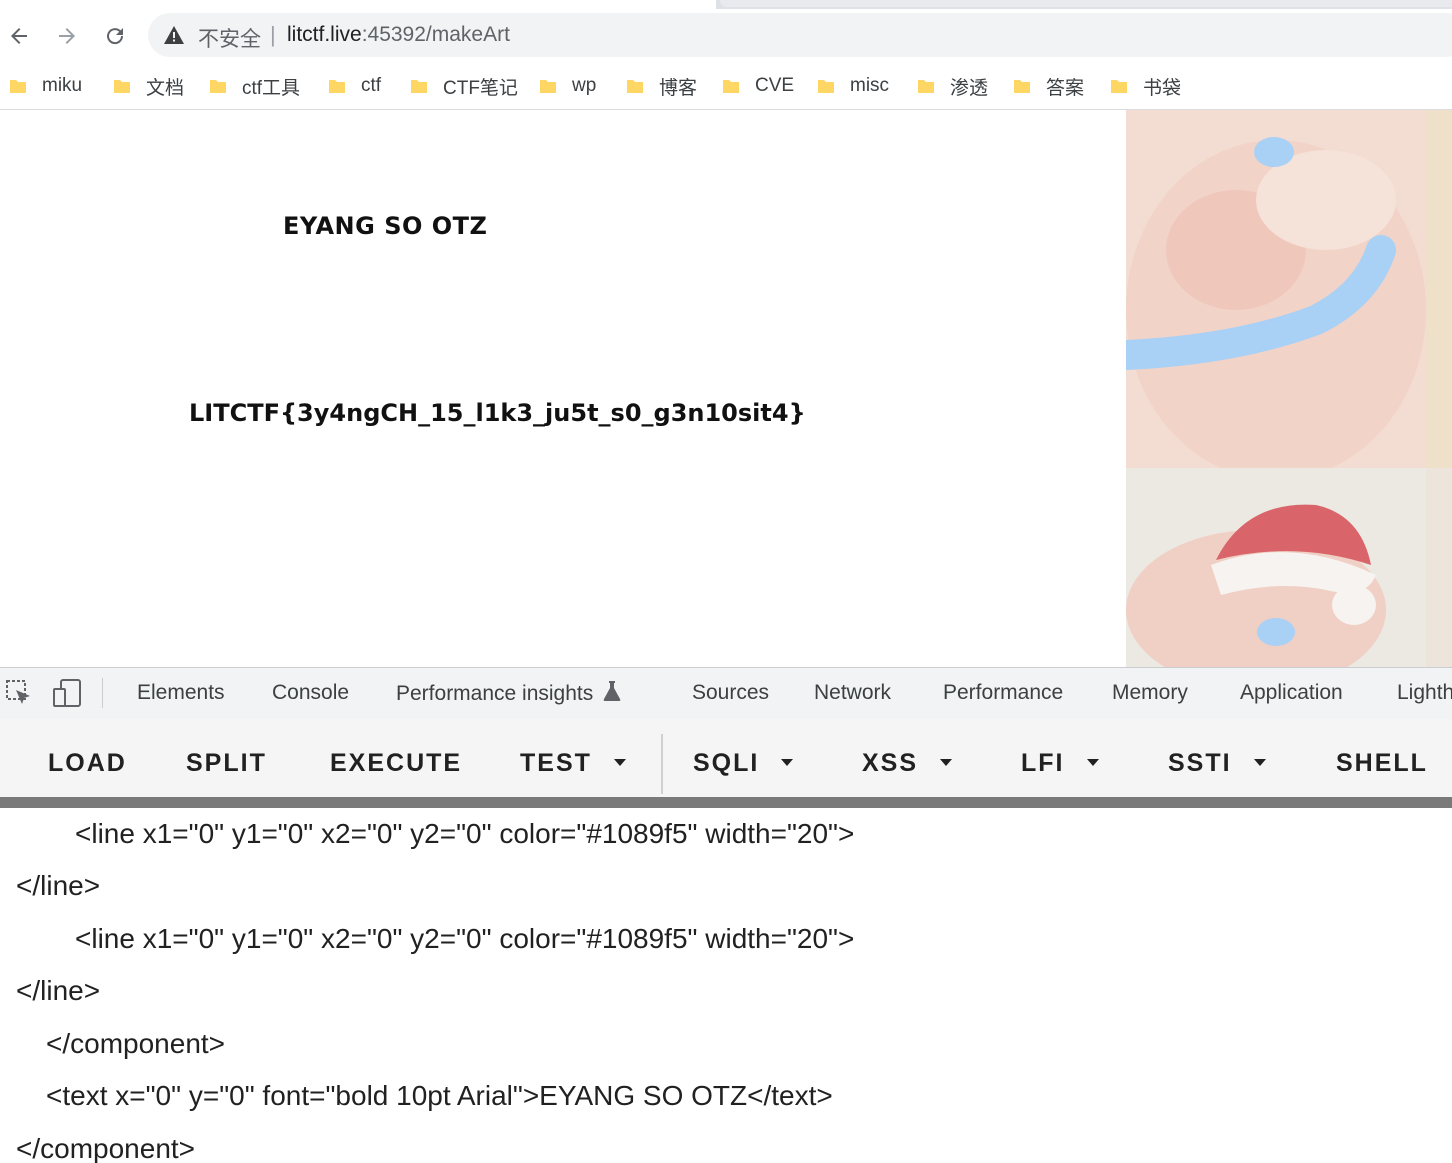 The width and height of the screenshot is (1452, 1163). What do you see at coordinates (1162, 88) in the screenshot?
I see `bookmark-label: 书袋` at bounding box center [1162, 88].